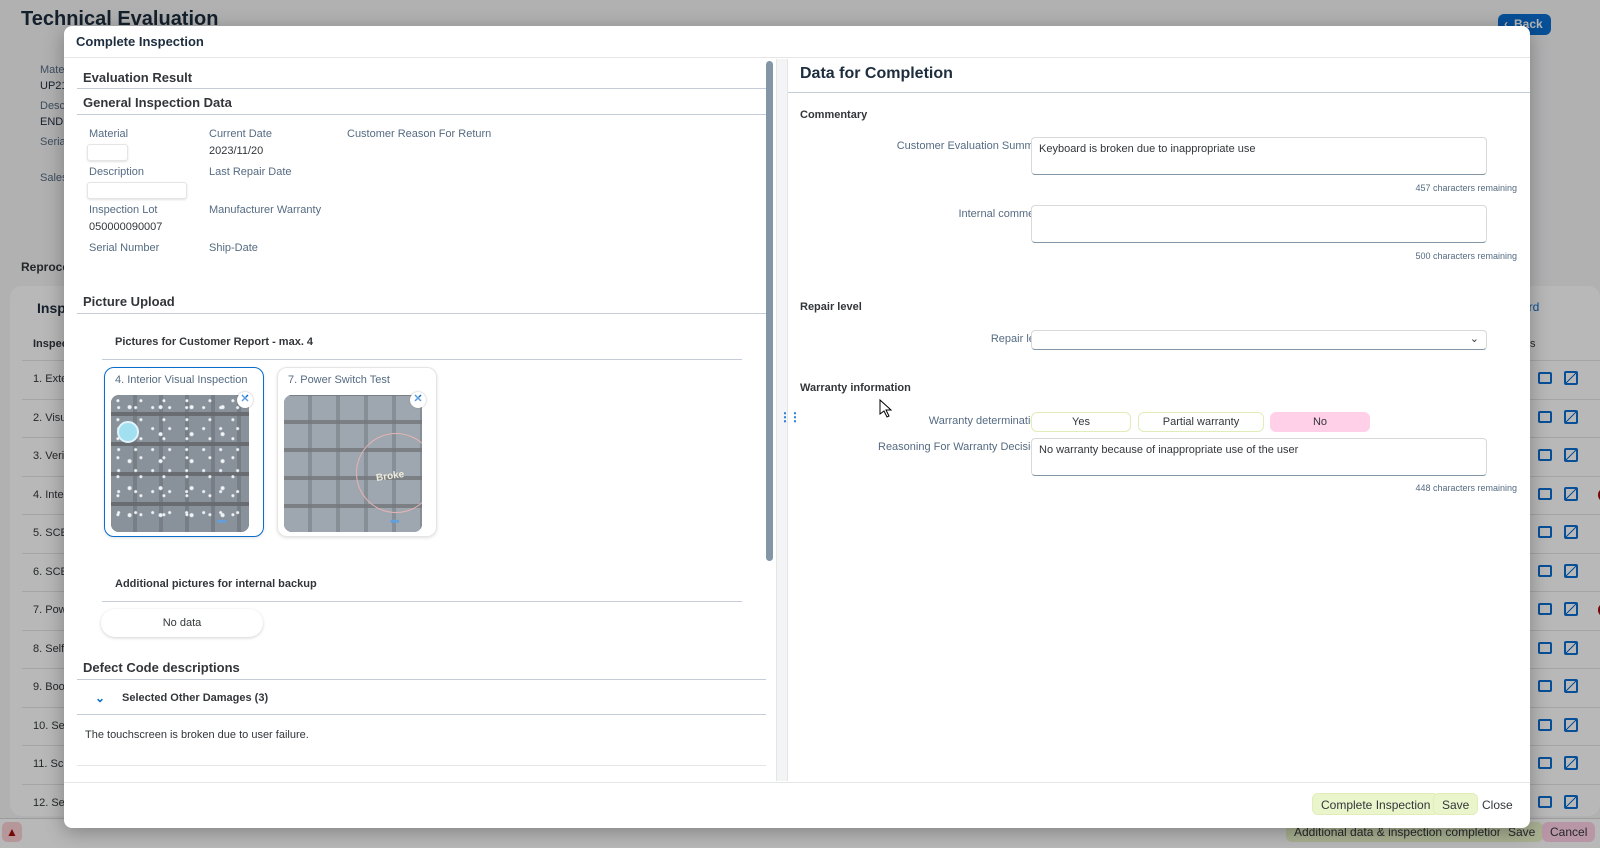 This screenshot has width=1600, height=848. Describe the element at coordinates (140, 41) in the screenshot. I see `dialog-title: Complete Inspection` at that location.